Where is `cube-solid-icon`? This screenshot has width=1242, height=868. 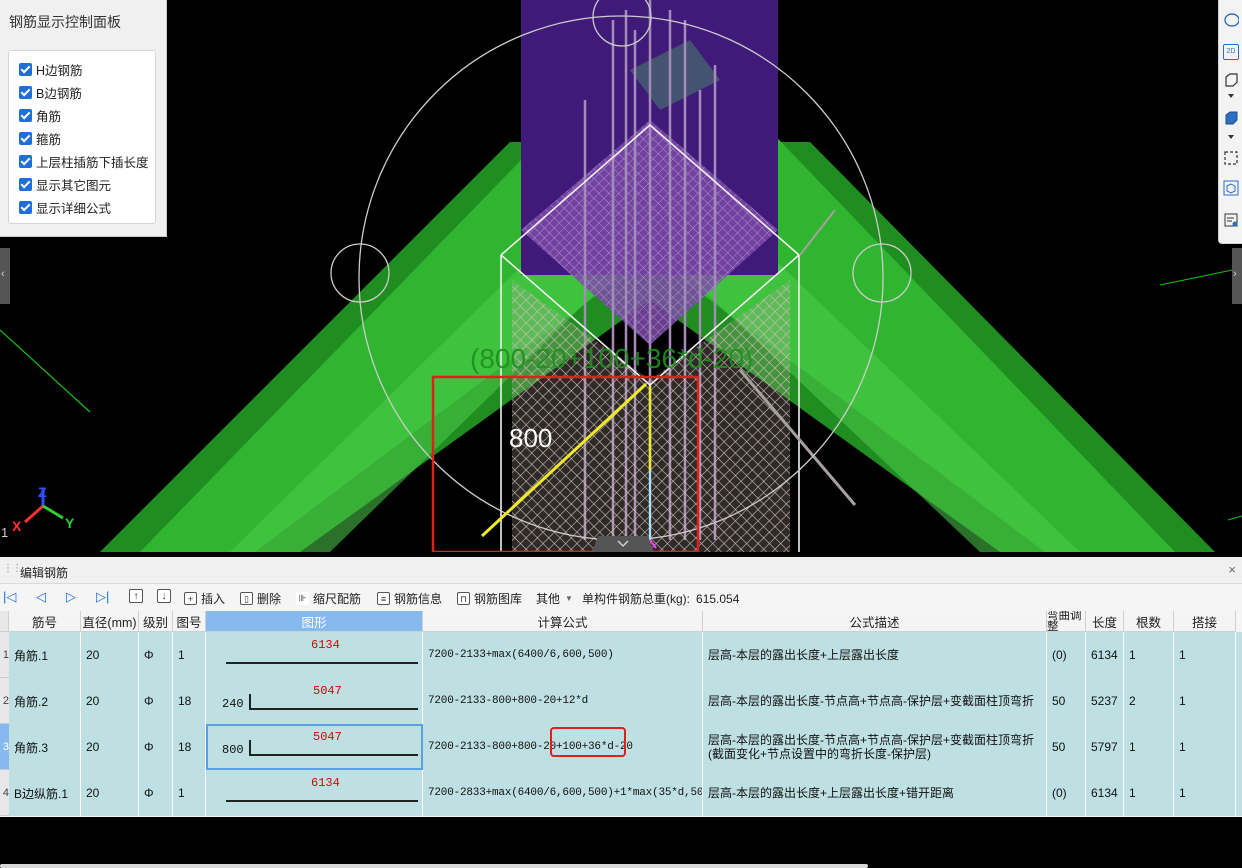
cube-solid-icon is located at coordinates (1231, 118).